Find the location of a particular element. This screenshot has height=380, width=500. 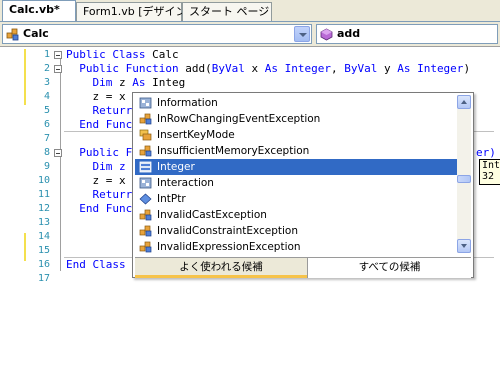

tooltip-line-1: Inte is located at coordinates (491, 165).